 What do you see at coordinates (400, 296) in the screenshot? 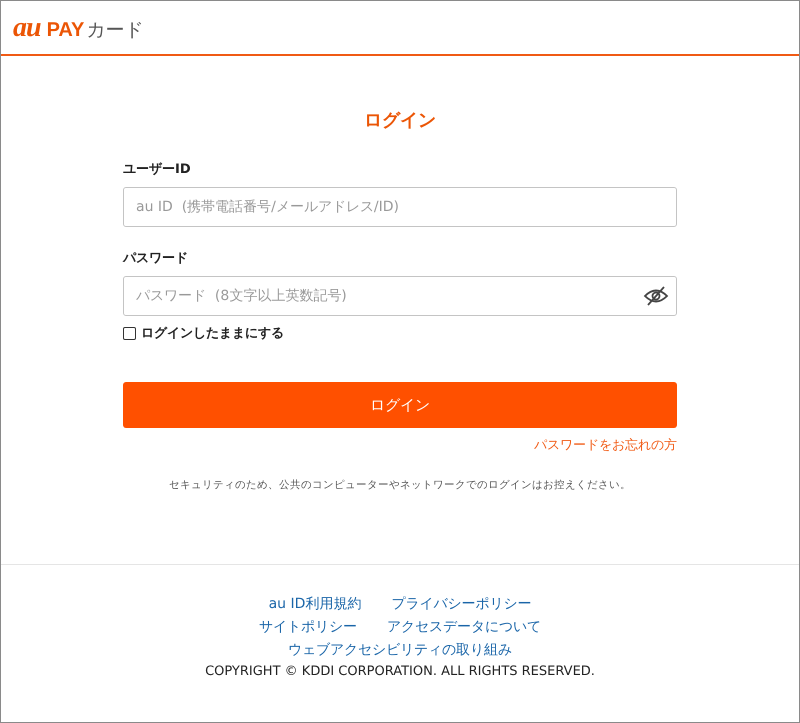
I see `input-field: パスワード (8文字以上英数記号)` at bounding box center [400, 296].